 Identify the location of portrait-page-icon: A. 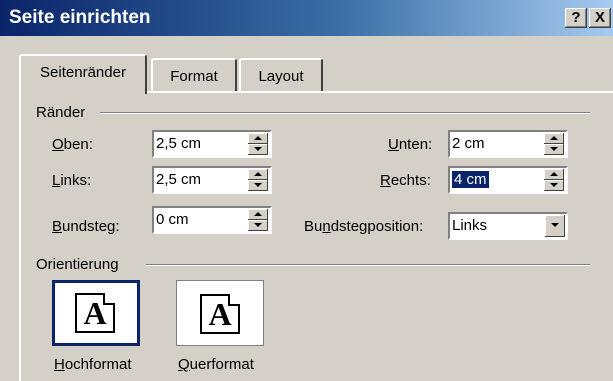
(95, 313).